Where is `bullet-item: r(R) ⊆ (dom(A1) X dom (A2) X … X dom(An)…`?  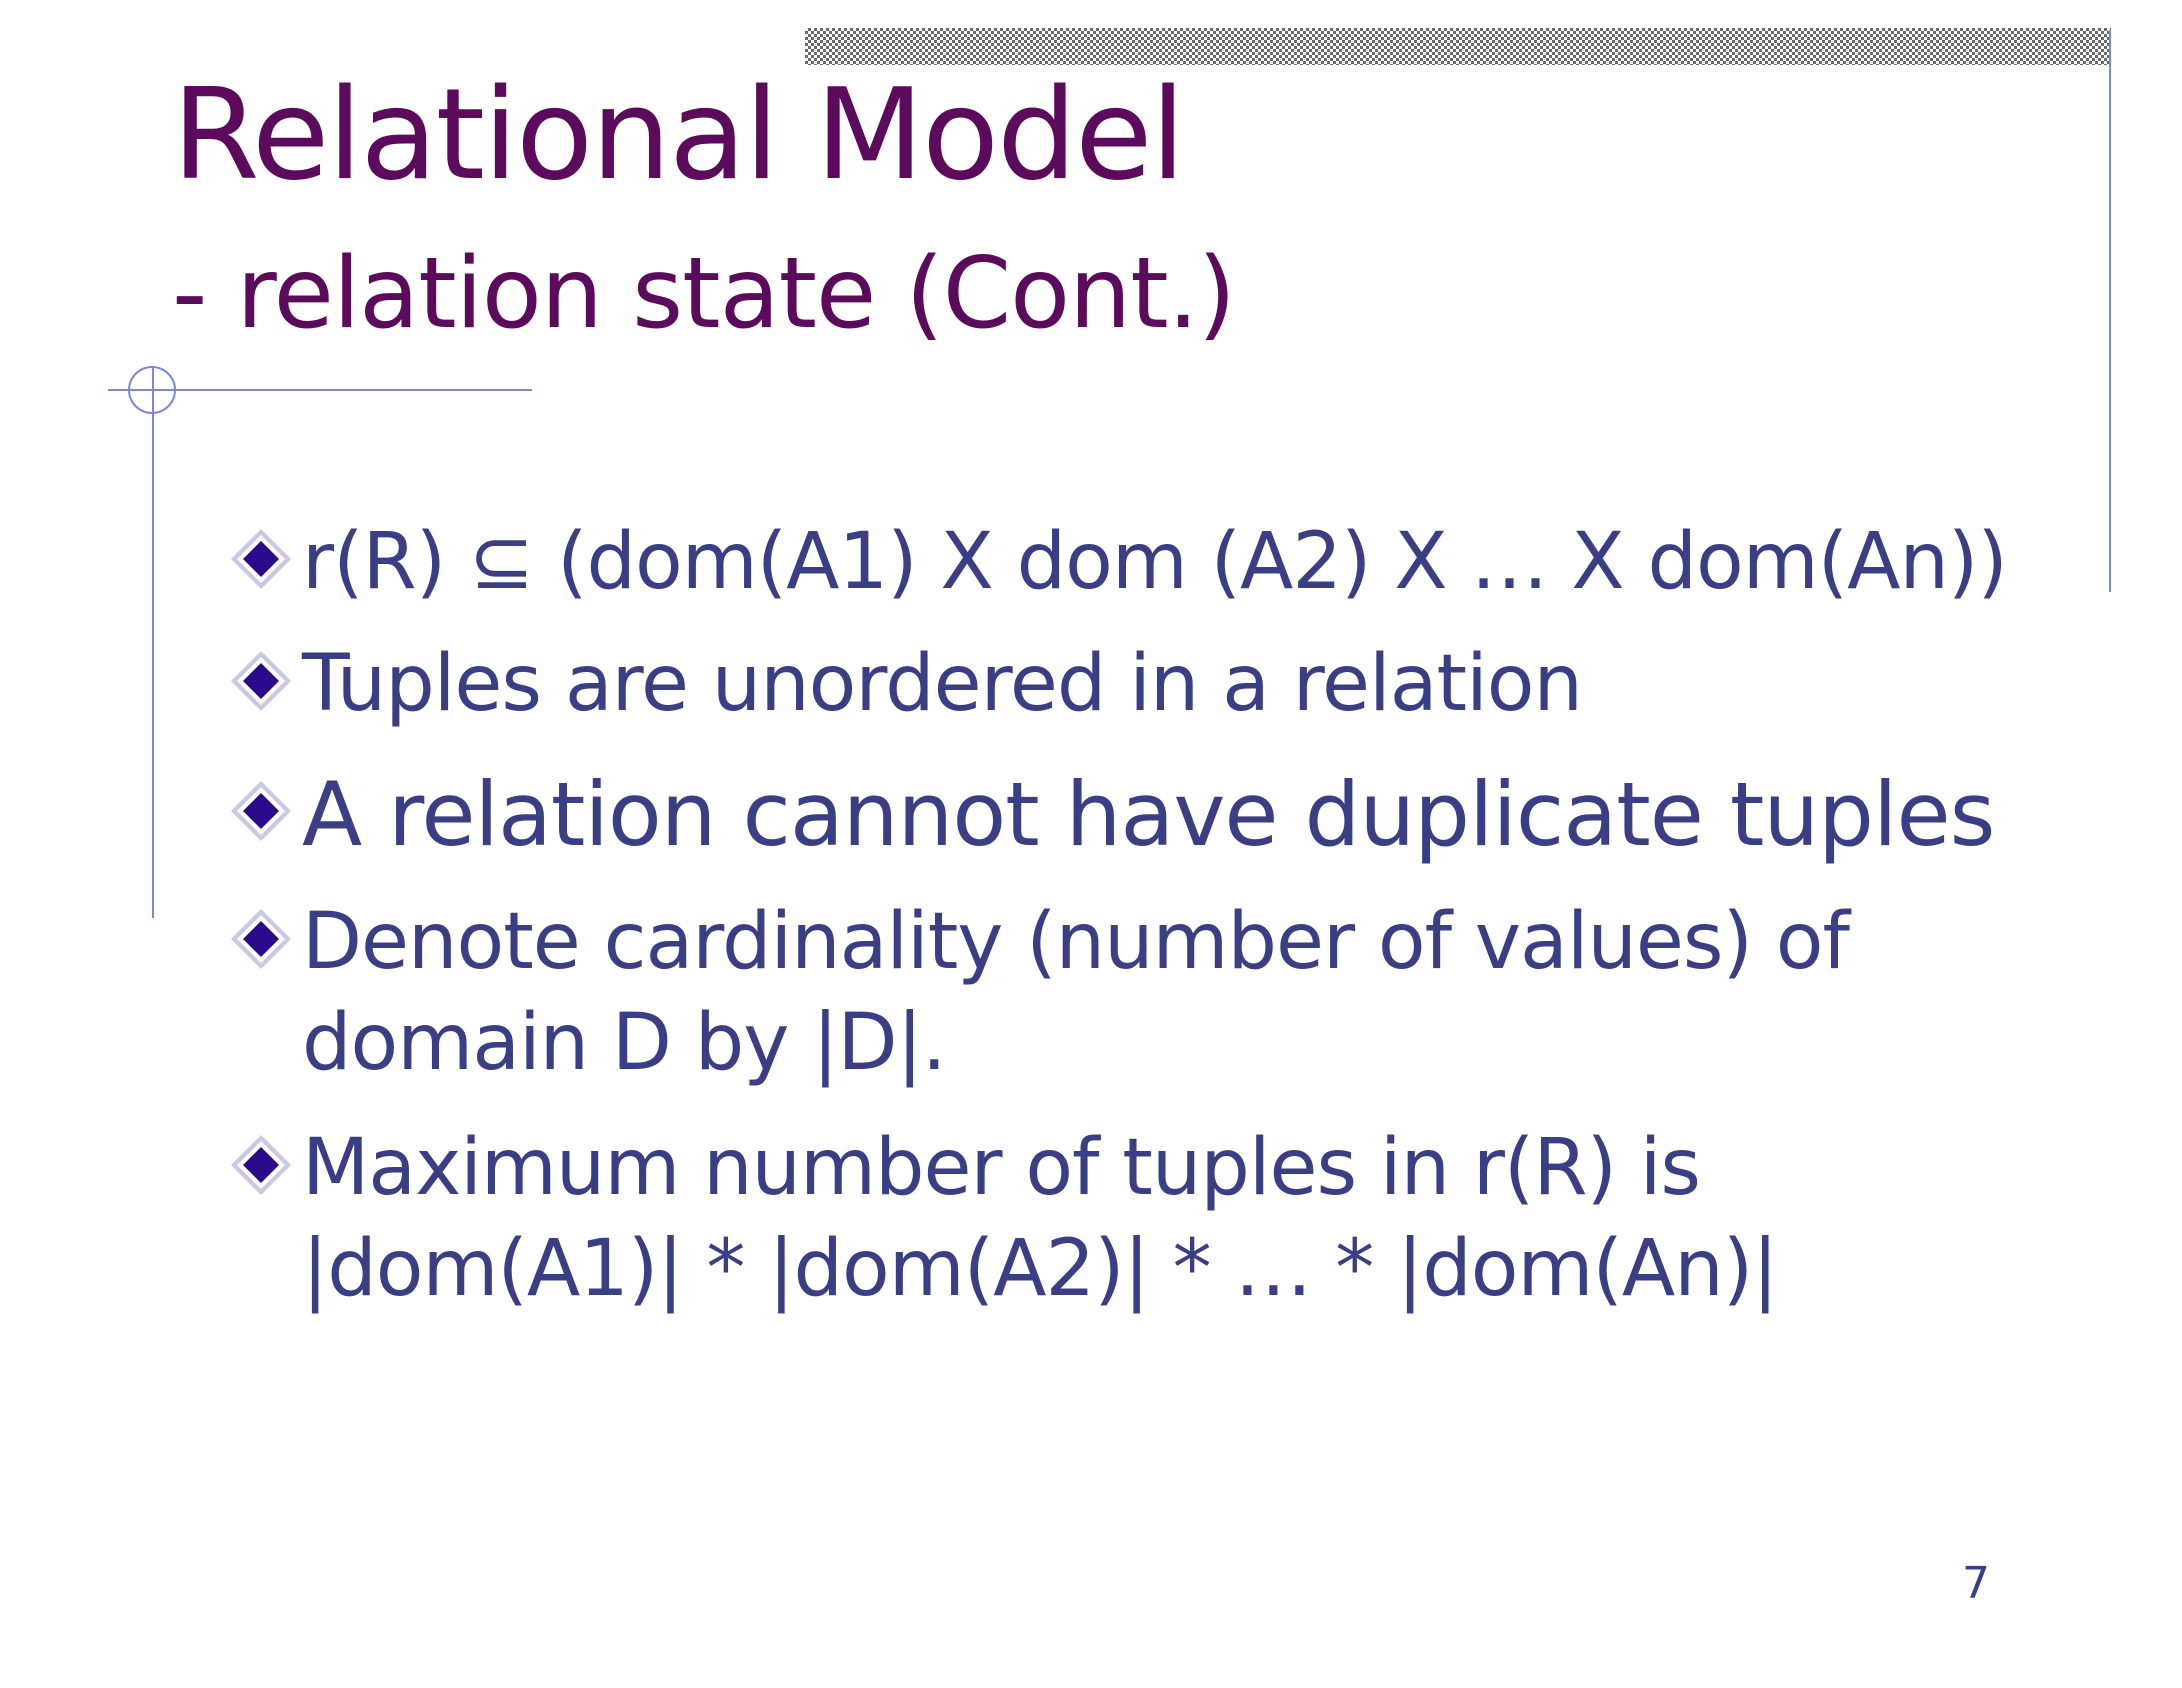
bullet-item: r(R) ⊆ (dom(A1) X dom (A2) X … X dom(An)… is located at coordinates (1118, 562).